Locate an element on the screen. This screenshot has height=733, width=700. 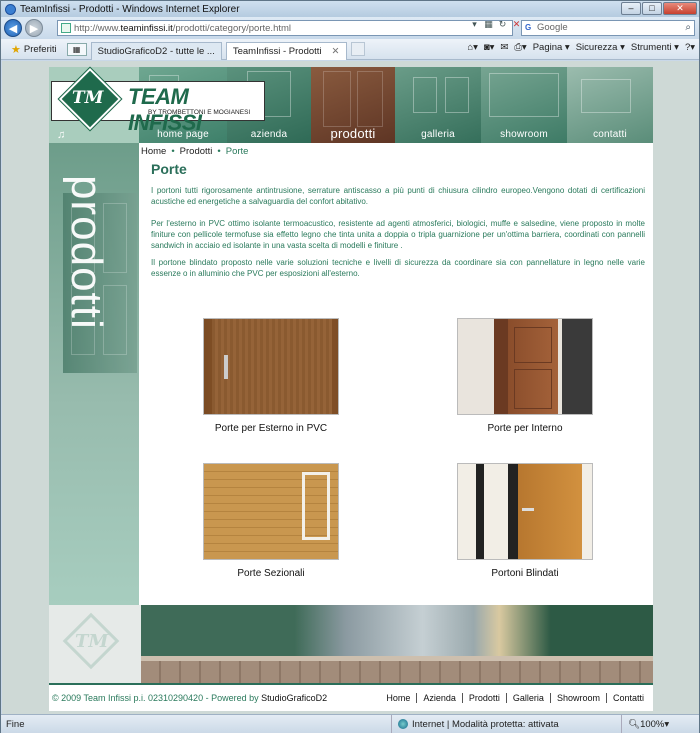
close-button: ✕ is located at coordinates (680, 8).